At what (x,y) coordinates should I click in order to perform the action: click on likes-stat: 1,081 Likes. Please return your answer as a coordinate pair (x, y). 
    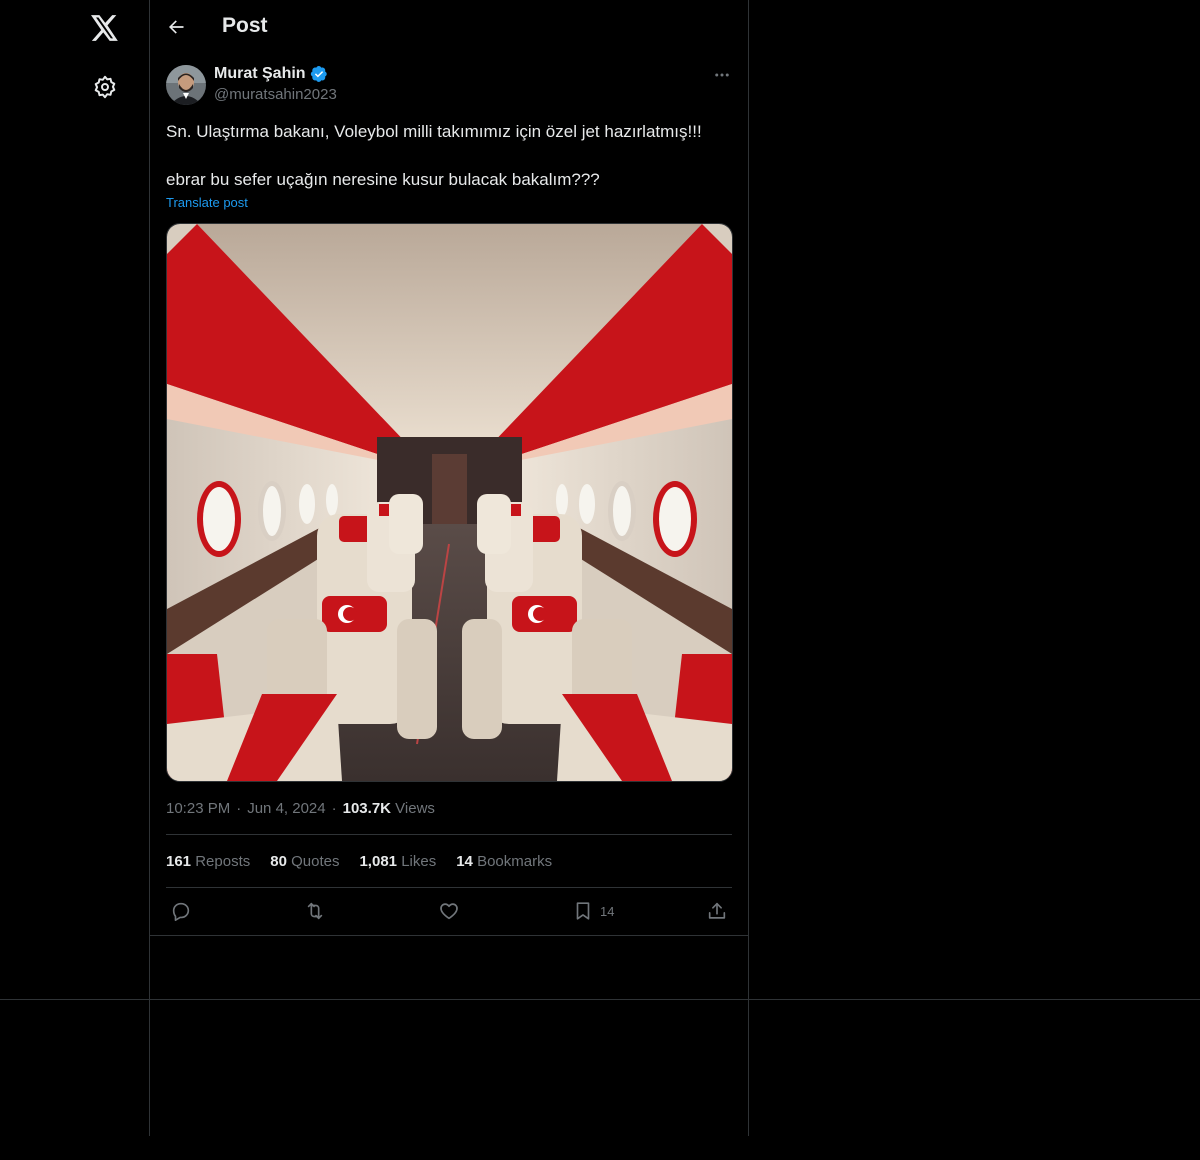
    Looking at the image, I should click on (397, 861).